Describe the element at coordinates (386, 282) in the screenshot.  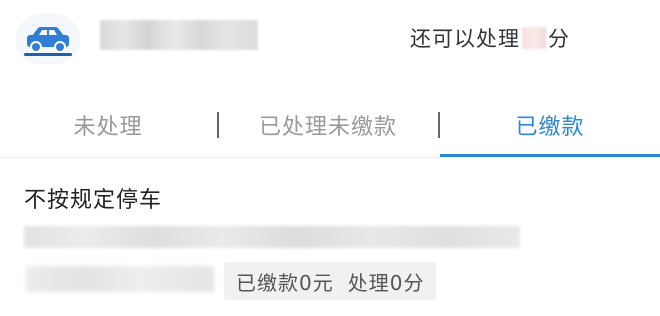
I see `processed-points: 处理0分` at that location.